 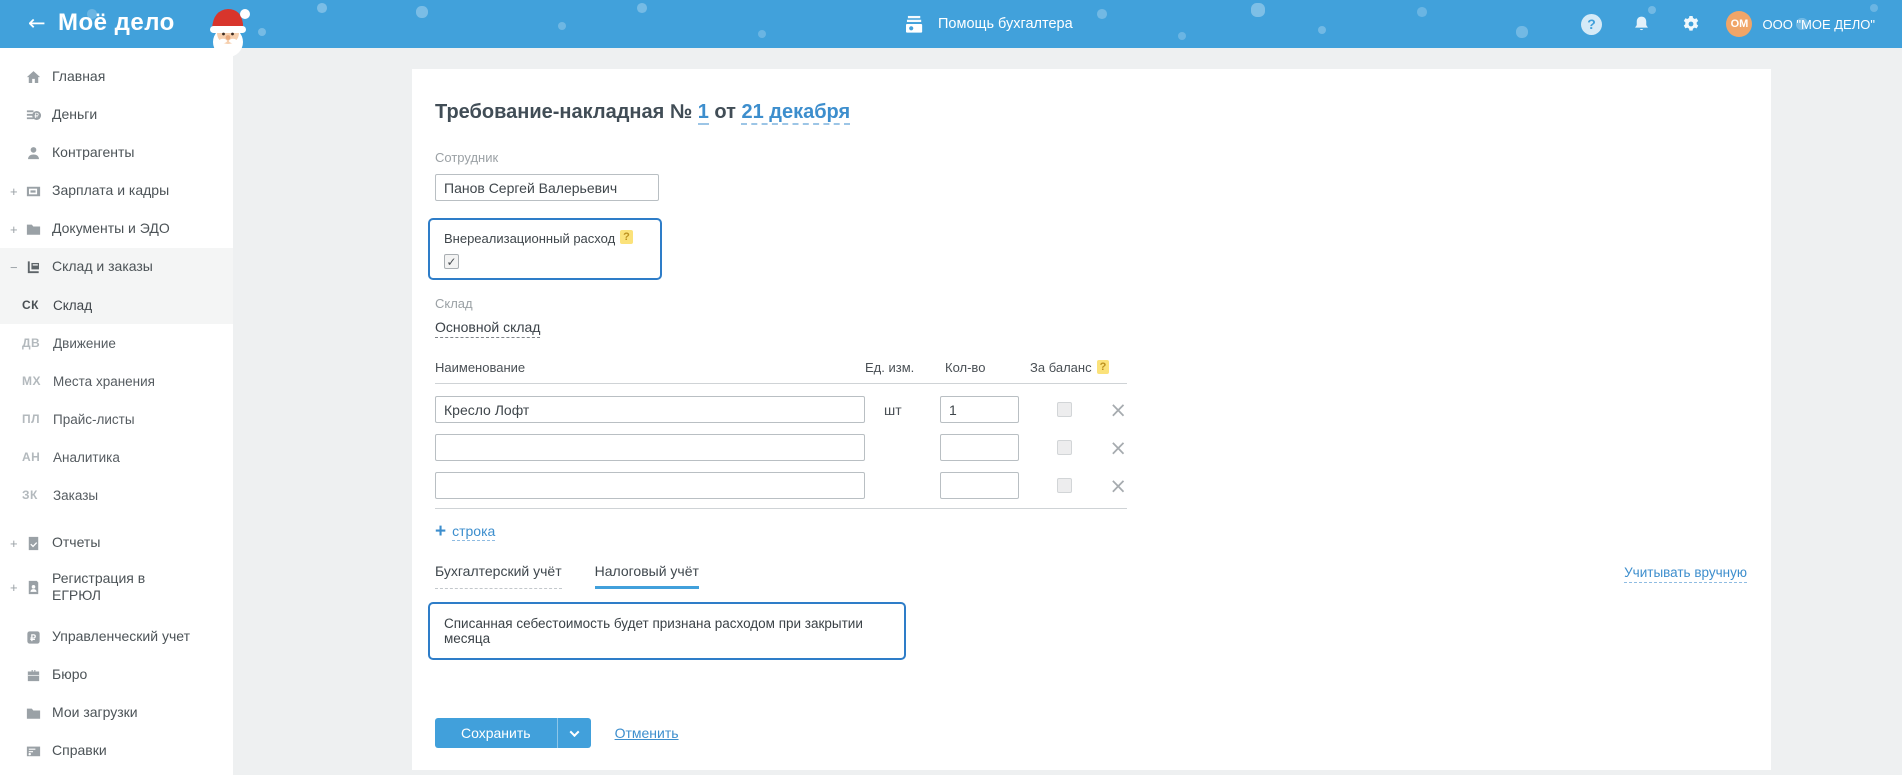 I want to click on sidebar-item-certificates: Справки, so click(x=116, y=751).